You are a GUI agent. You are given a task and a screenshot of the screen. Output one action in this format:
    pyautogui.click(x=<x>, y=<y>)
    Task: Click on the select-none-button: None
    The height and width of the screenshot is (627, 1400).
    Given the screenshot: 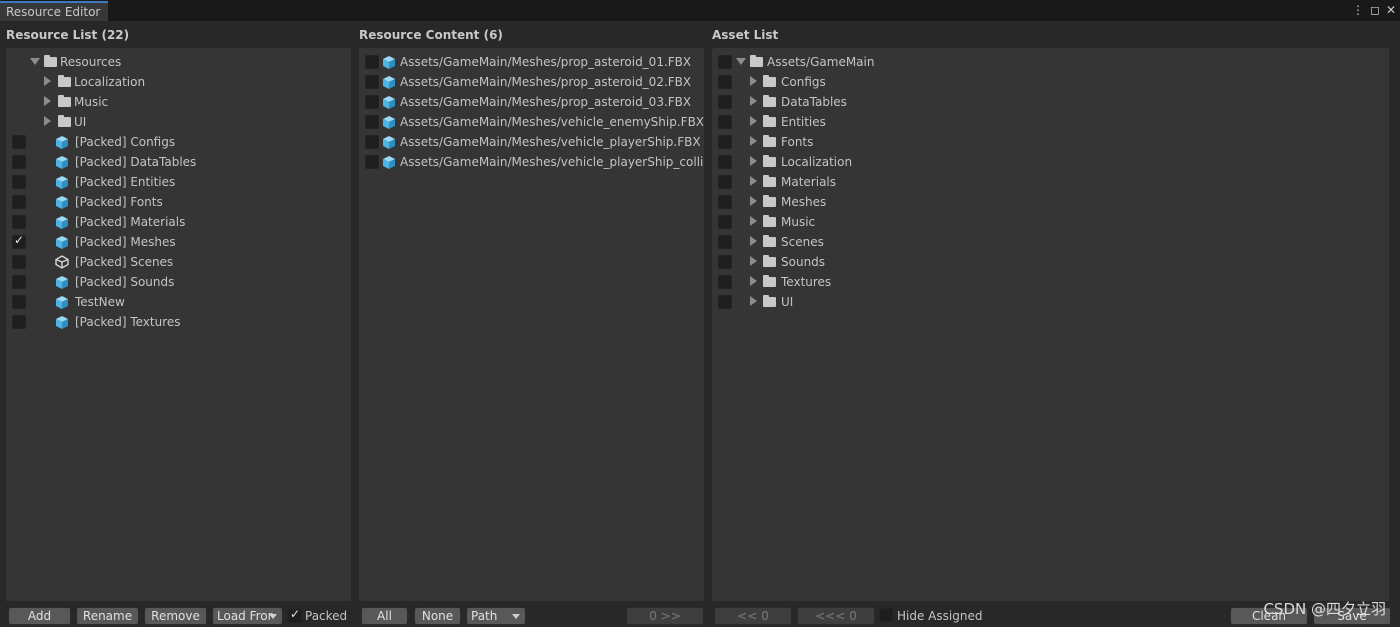 What is the action you would take?
    pyautogui.click(x=437, y=616)
    